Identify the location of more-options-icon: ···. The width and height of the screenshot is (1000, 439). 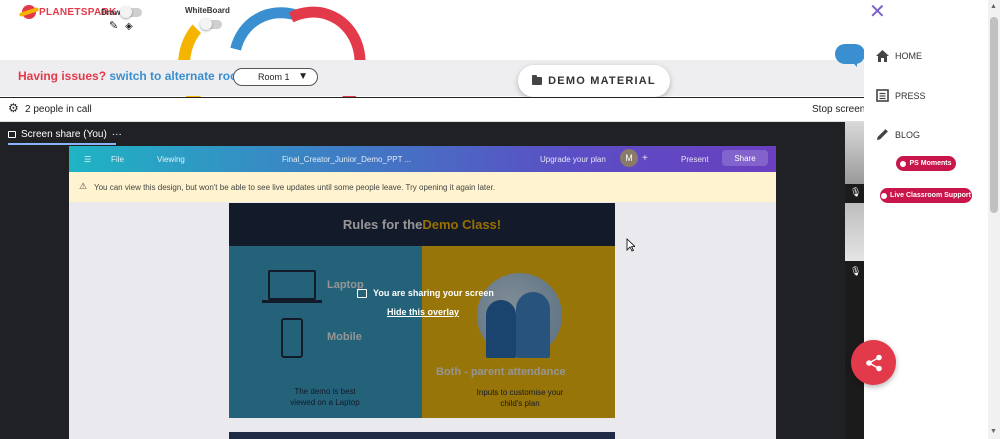
(117, 134).